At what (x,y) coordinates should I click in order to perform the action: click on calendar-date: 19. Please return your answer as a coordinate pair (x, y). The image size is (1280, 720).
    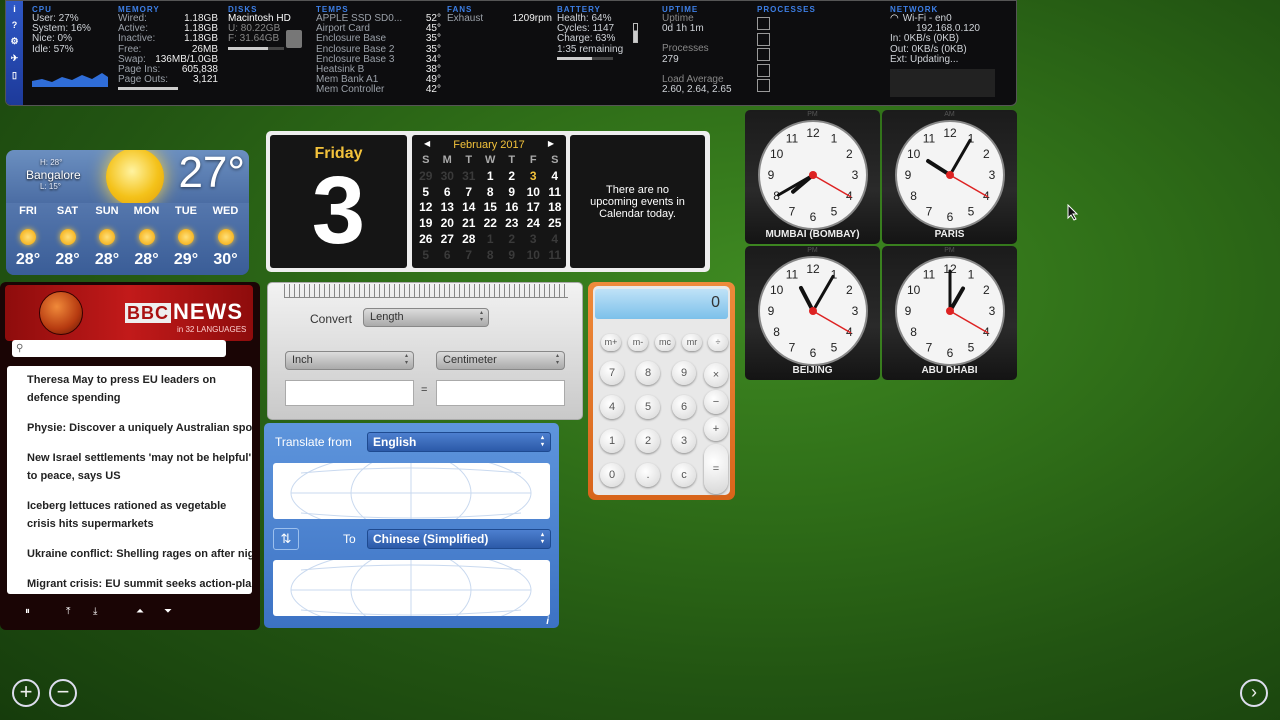
    Looking at the image, I should click on (426, 224).